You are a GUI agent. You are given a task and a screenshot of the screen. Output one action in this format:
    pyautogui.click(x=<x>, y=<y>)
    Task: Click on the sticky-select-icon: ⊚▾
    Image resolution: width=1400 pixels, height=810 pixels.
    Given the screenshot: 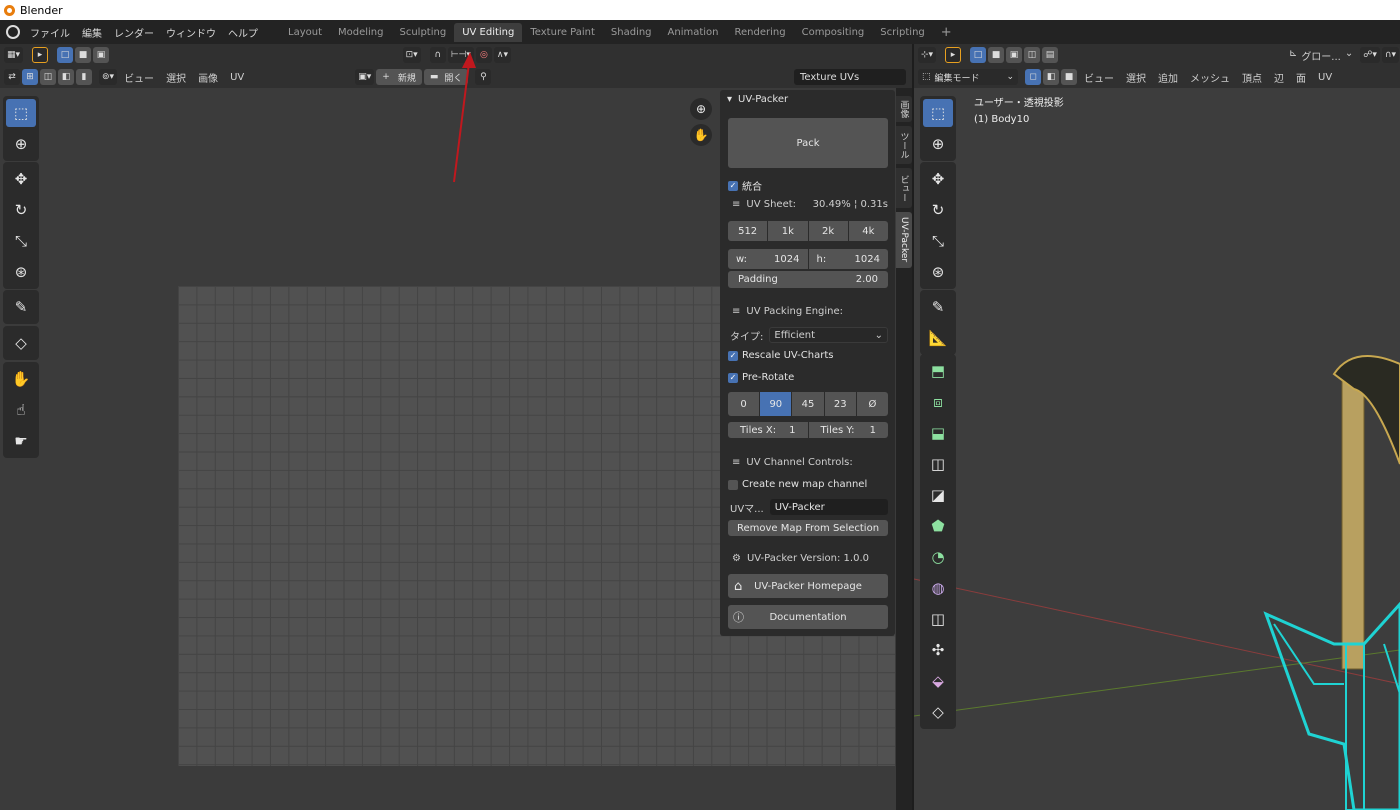 What is the action you would take?
    pyautogui.click(x=108, y=77)
    